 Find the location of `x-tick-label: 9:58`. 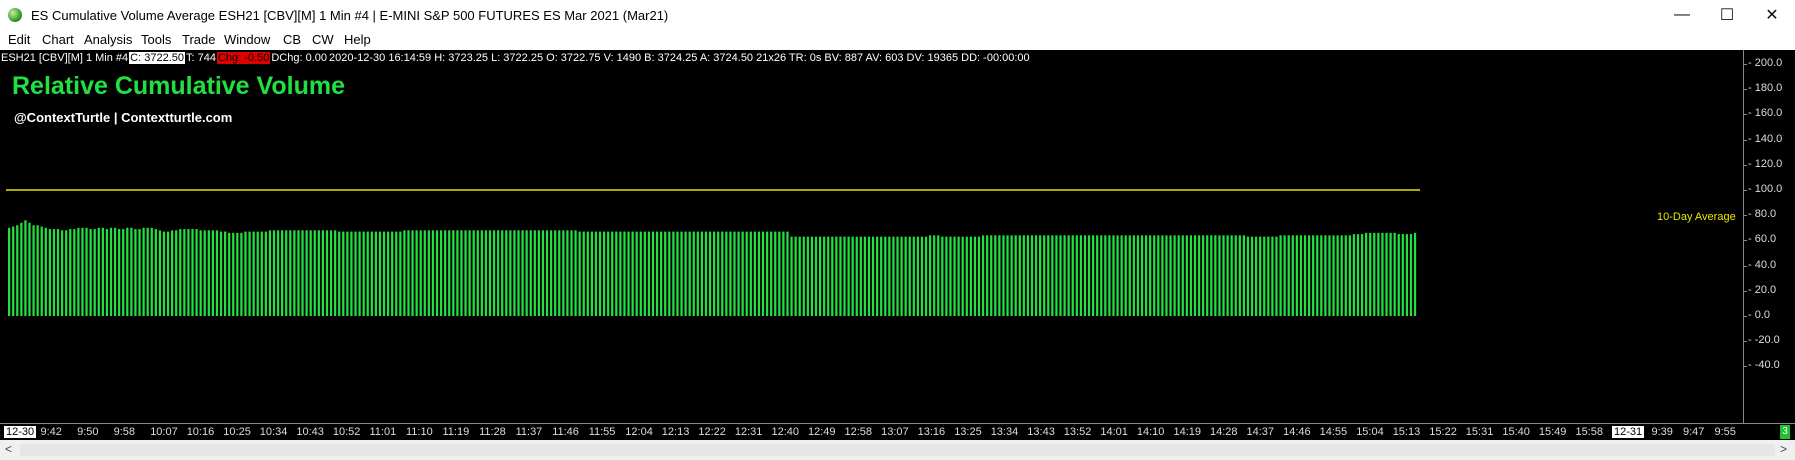

x-tick-label: 9:58 is located at coordinates (124, 432).